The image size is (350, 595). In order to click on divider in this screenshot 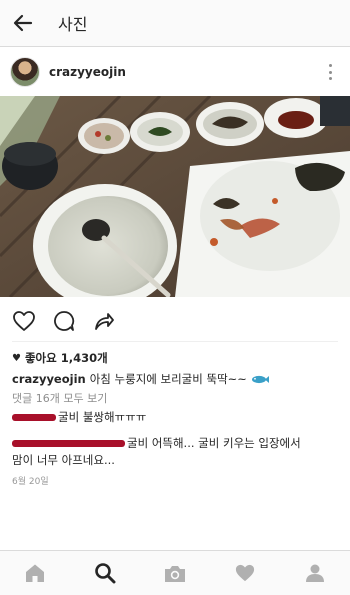, I will do `click(175, 341)`.